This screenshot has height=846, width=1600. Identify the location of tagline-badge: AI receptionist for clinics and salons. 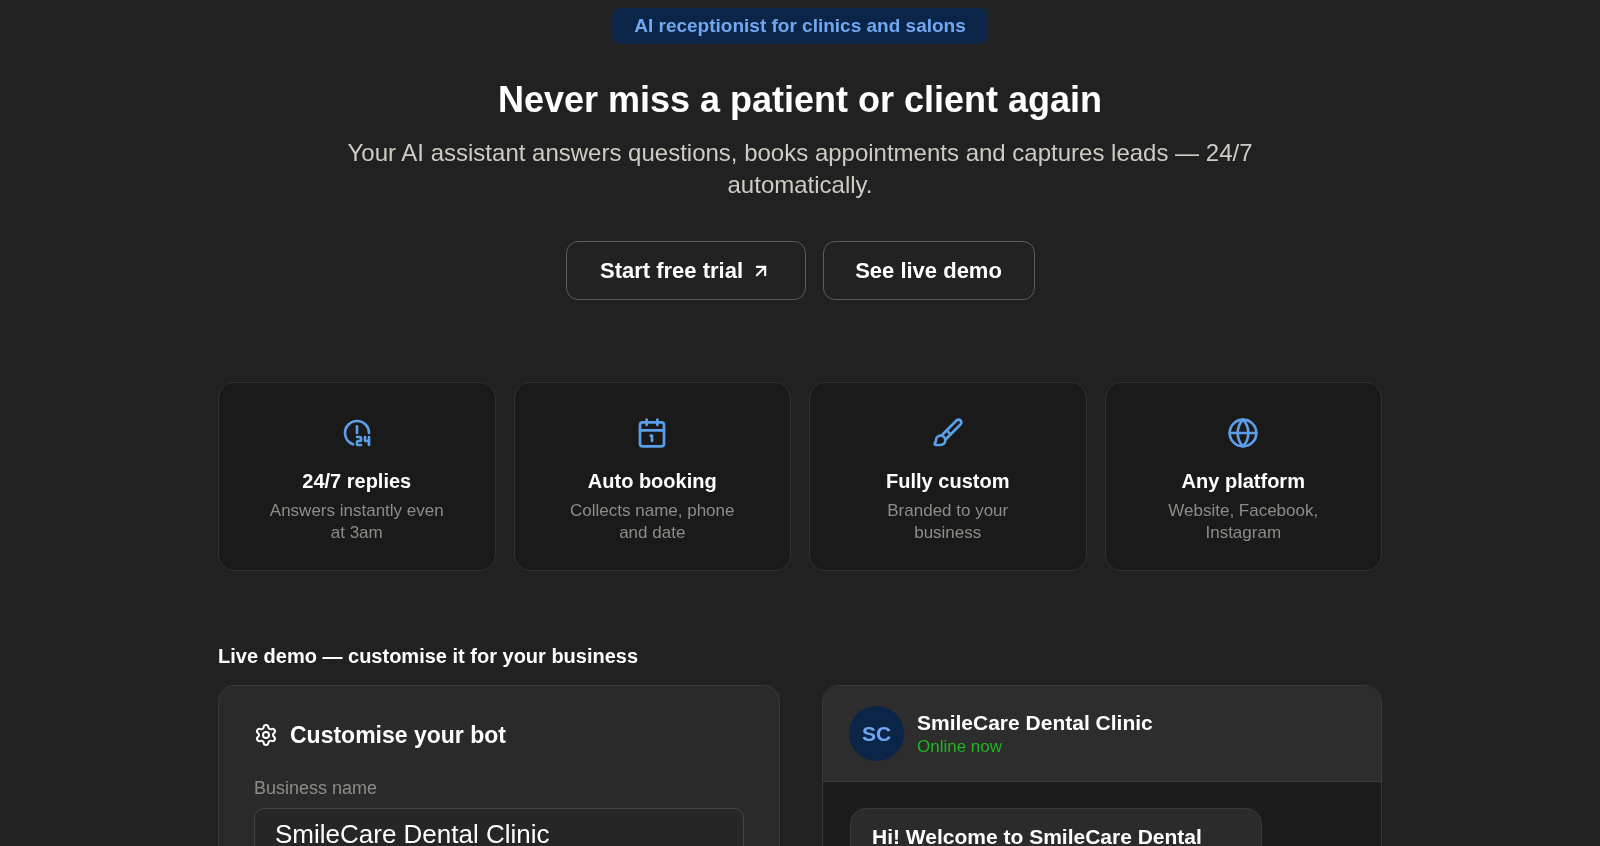
(800, 26).